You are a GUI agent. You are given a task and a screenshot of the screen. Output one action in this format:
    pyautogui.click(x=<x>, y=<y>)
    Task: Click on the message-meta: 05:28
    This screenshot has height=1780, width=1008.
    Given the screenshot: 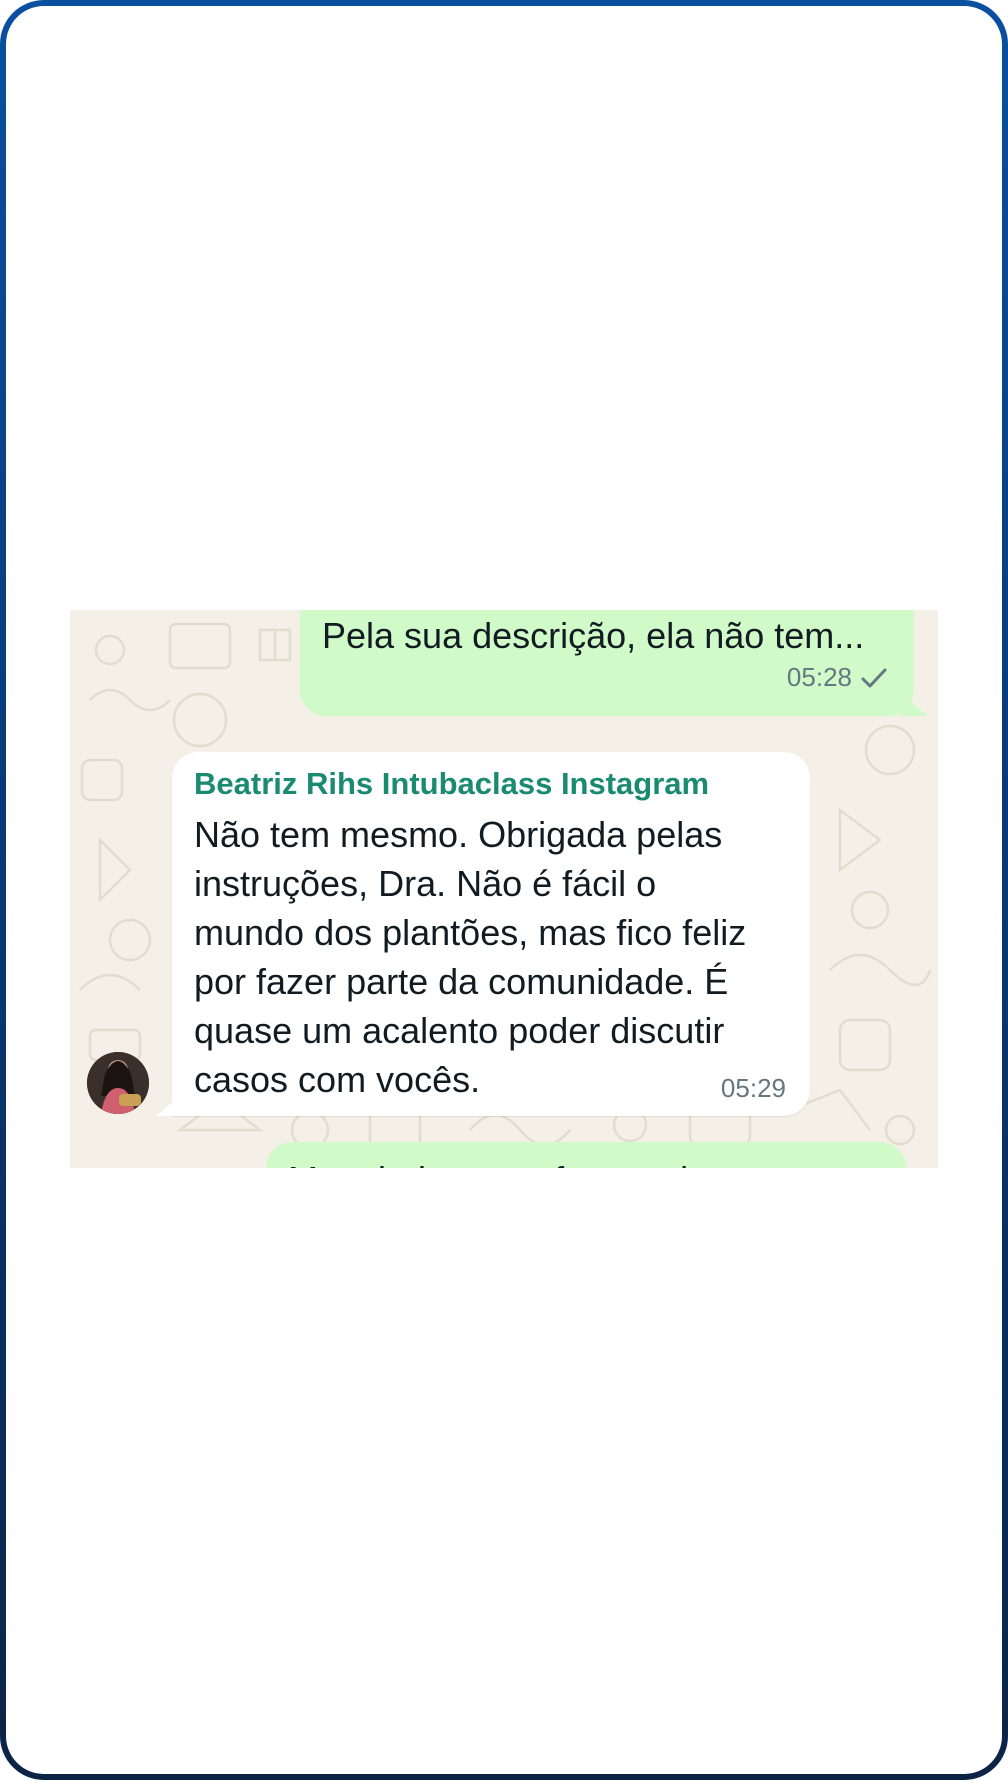 What is the action you would take?
    pyautogui.click(x=837, y=677)
    